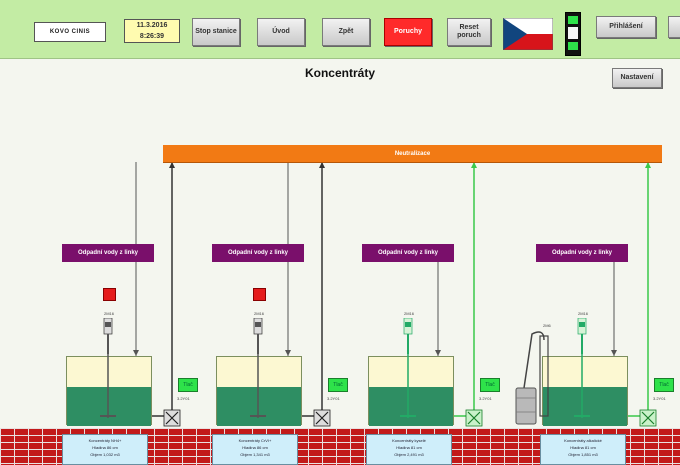  I want to click on tank-name: Koncentráty NH4+, so click(105, 440).